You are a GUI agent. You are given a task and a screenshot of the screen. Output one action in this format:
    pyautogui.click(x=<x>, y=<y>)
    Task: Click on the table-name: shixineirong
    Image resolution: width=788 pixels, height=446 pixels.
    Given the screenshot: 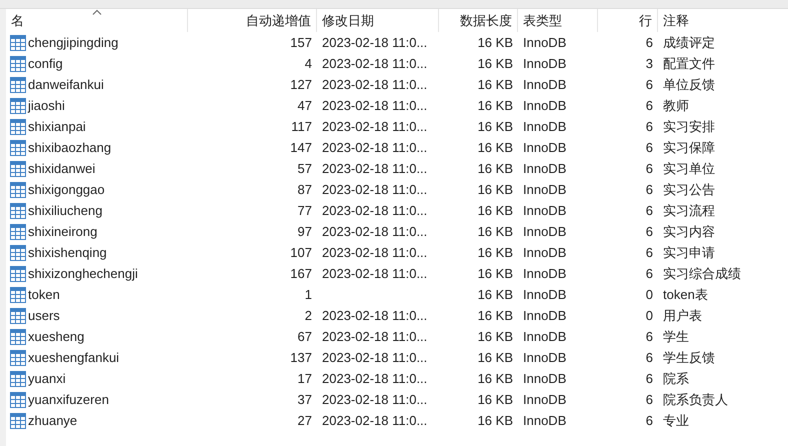 What is the action you would take?
    pyautogui.click(x=63, y=231)
    